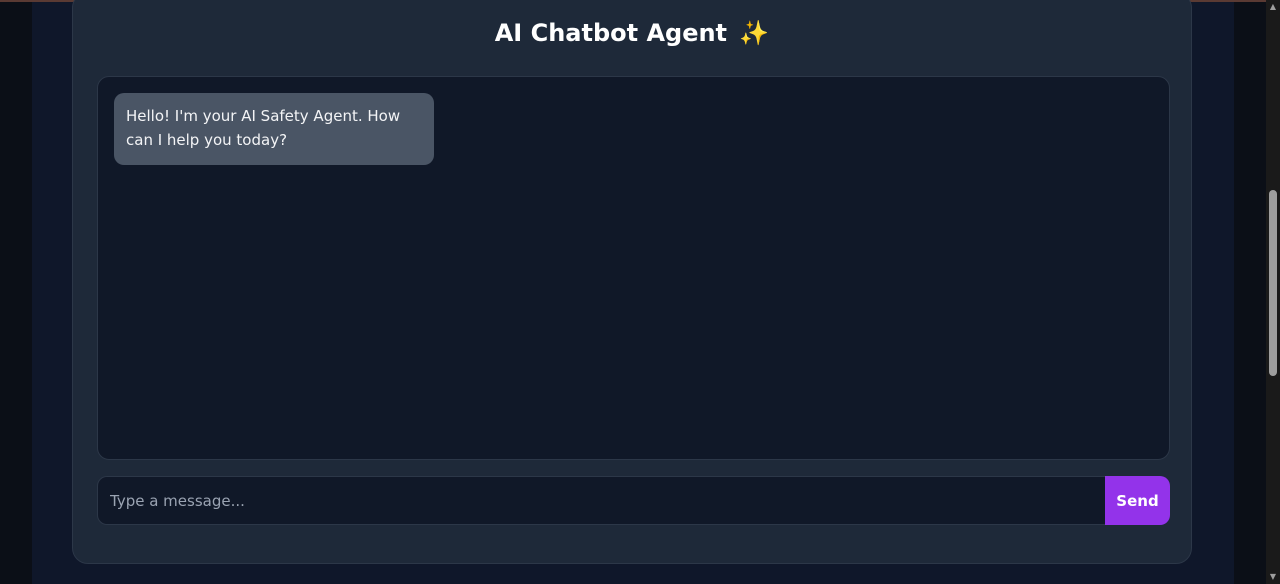 This screenshot has width=1280, height=584. Describe the element at coordinates (1273, 7) in the screenshot. I see `scroll-up-arrow-icon: ▲` at that location.